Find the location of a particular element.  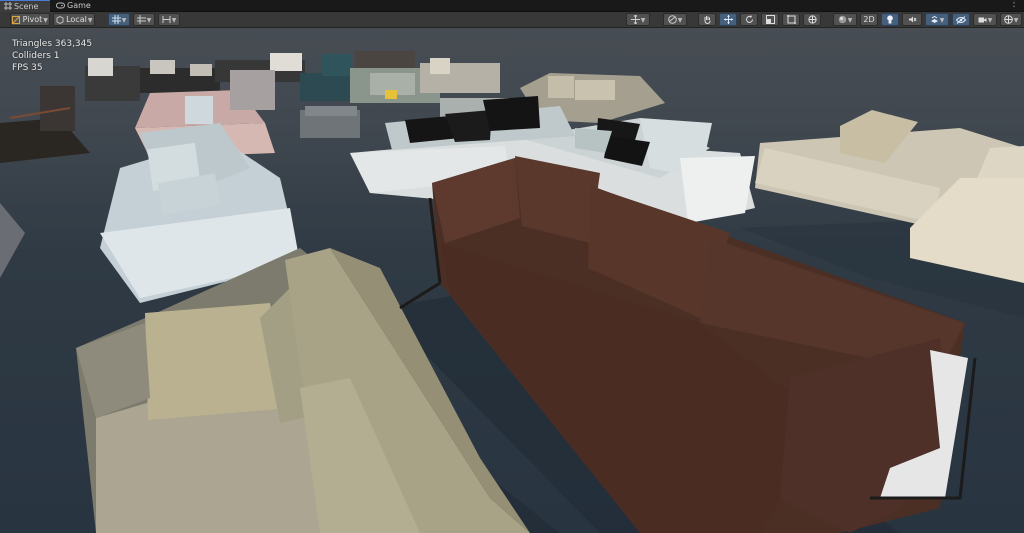

tab-scene-label: Scene is located at coordinates (26, 6).